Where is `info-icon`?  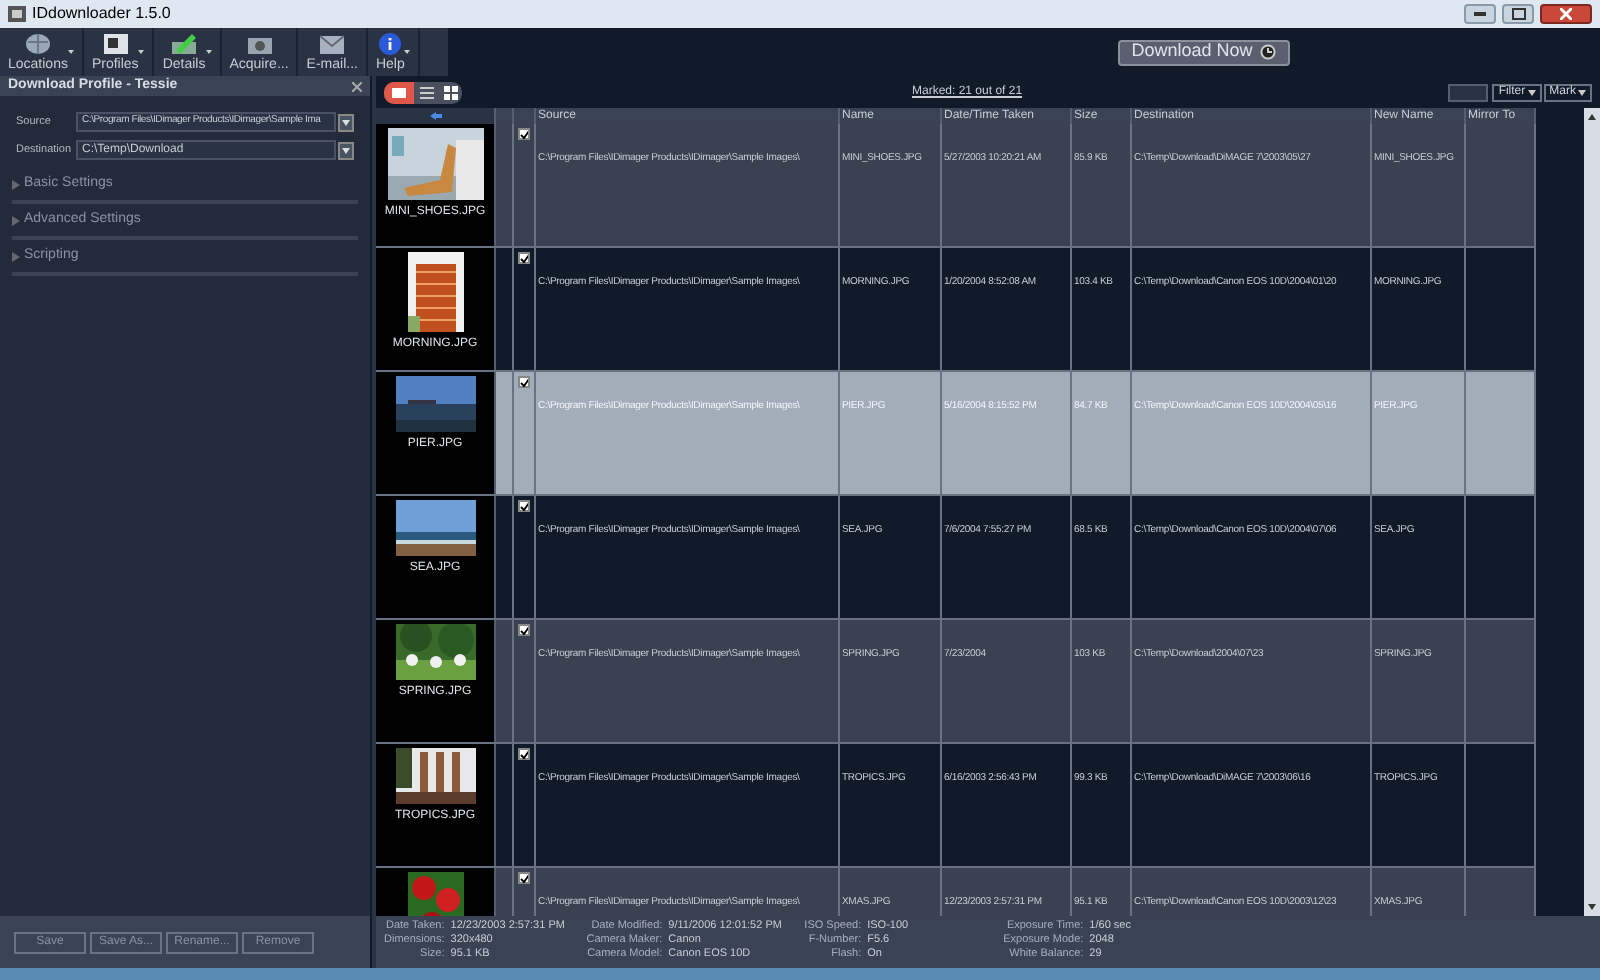
info-icon is located at coordinates (390, 43).